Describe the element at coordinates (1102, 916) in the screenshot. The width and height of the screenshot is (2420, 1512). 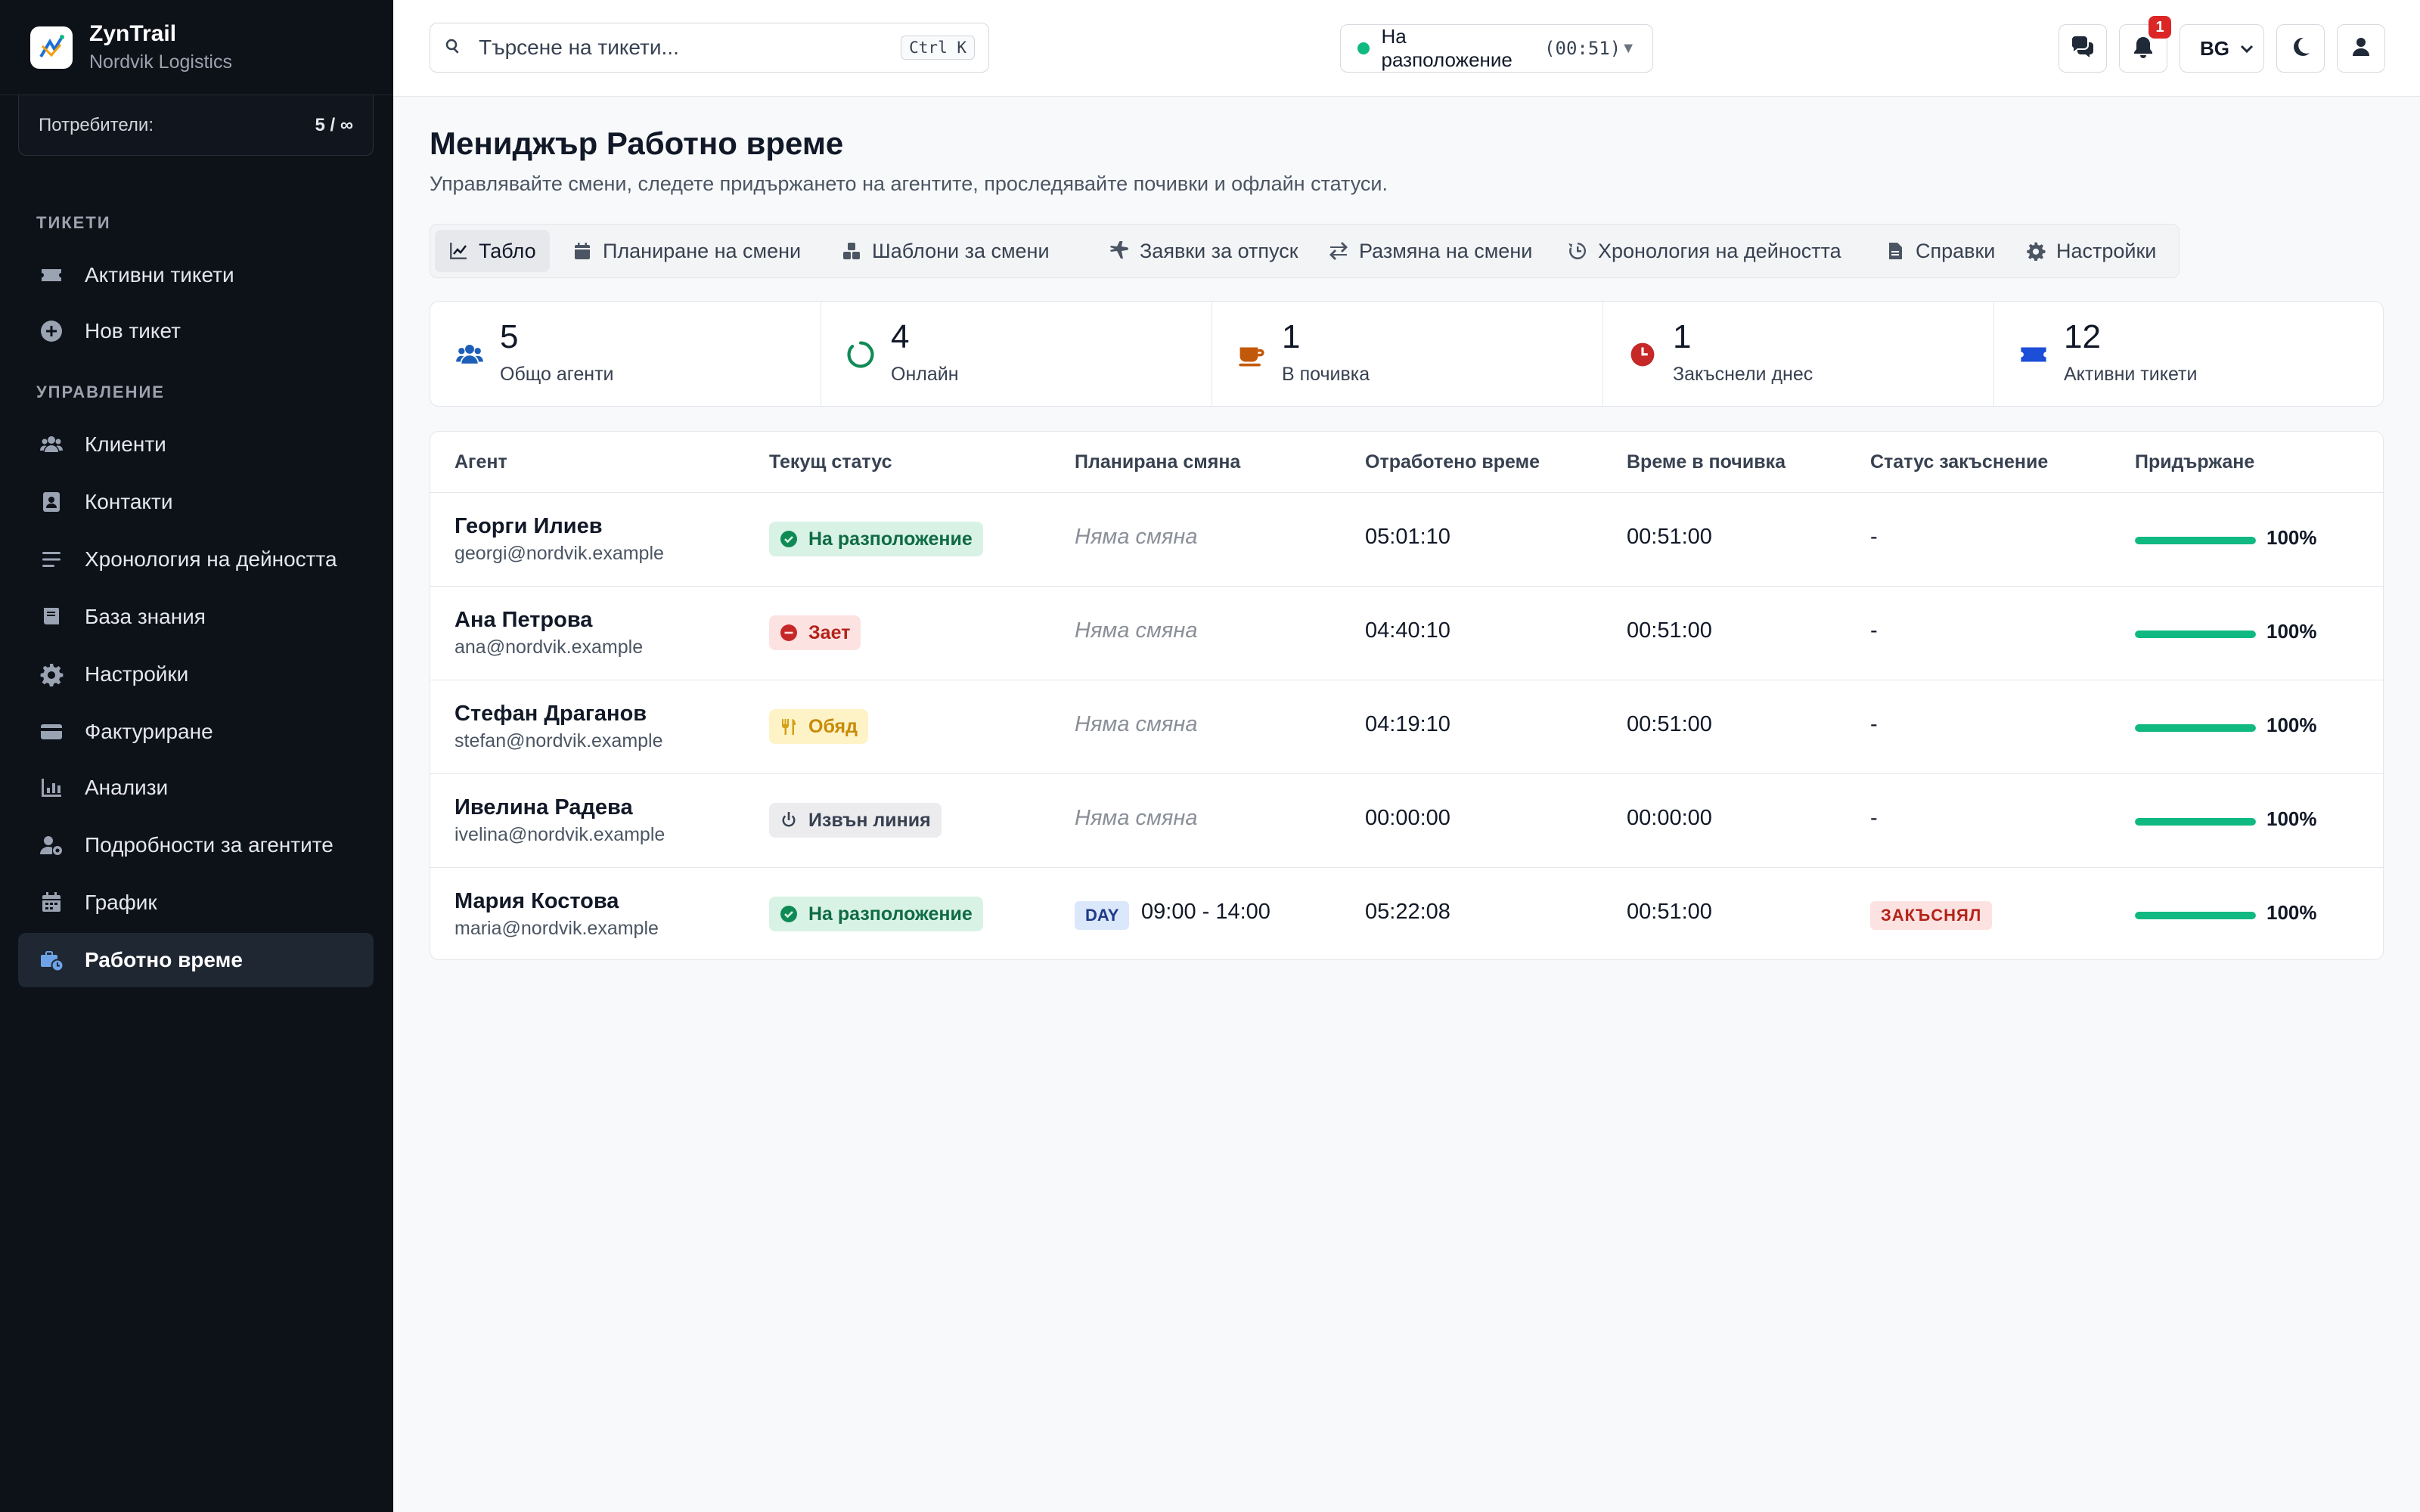
I see `shift-type-badge: DAY` at that location.